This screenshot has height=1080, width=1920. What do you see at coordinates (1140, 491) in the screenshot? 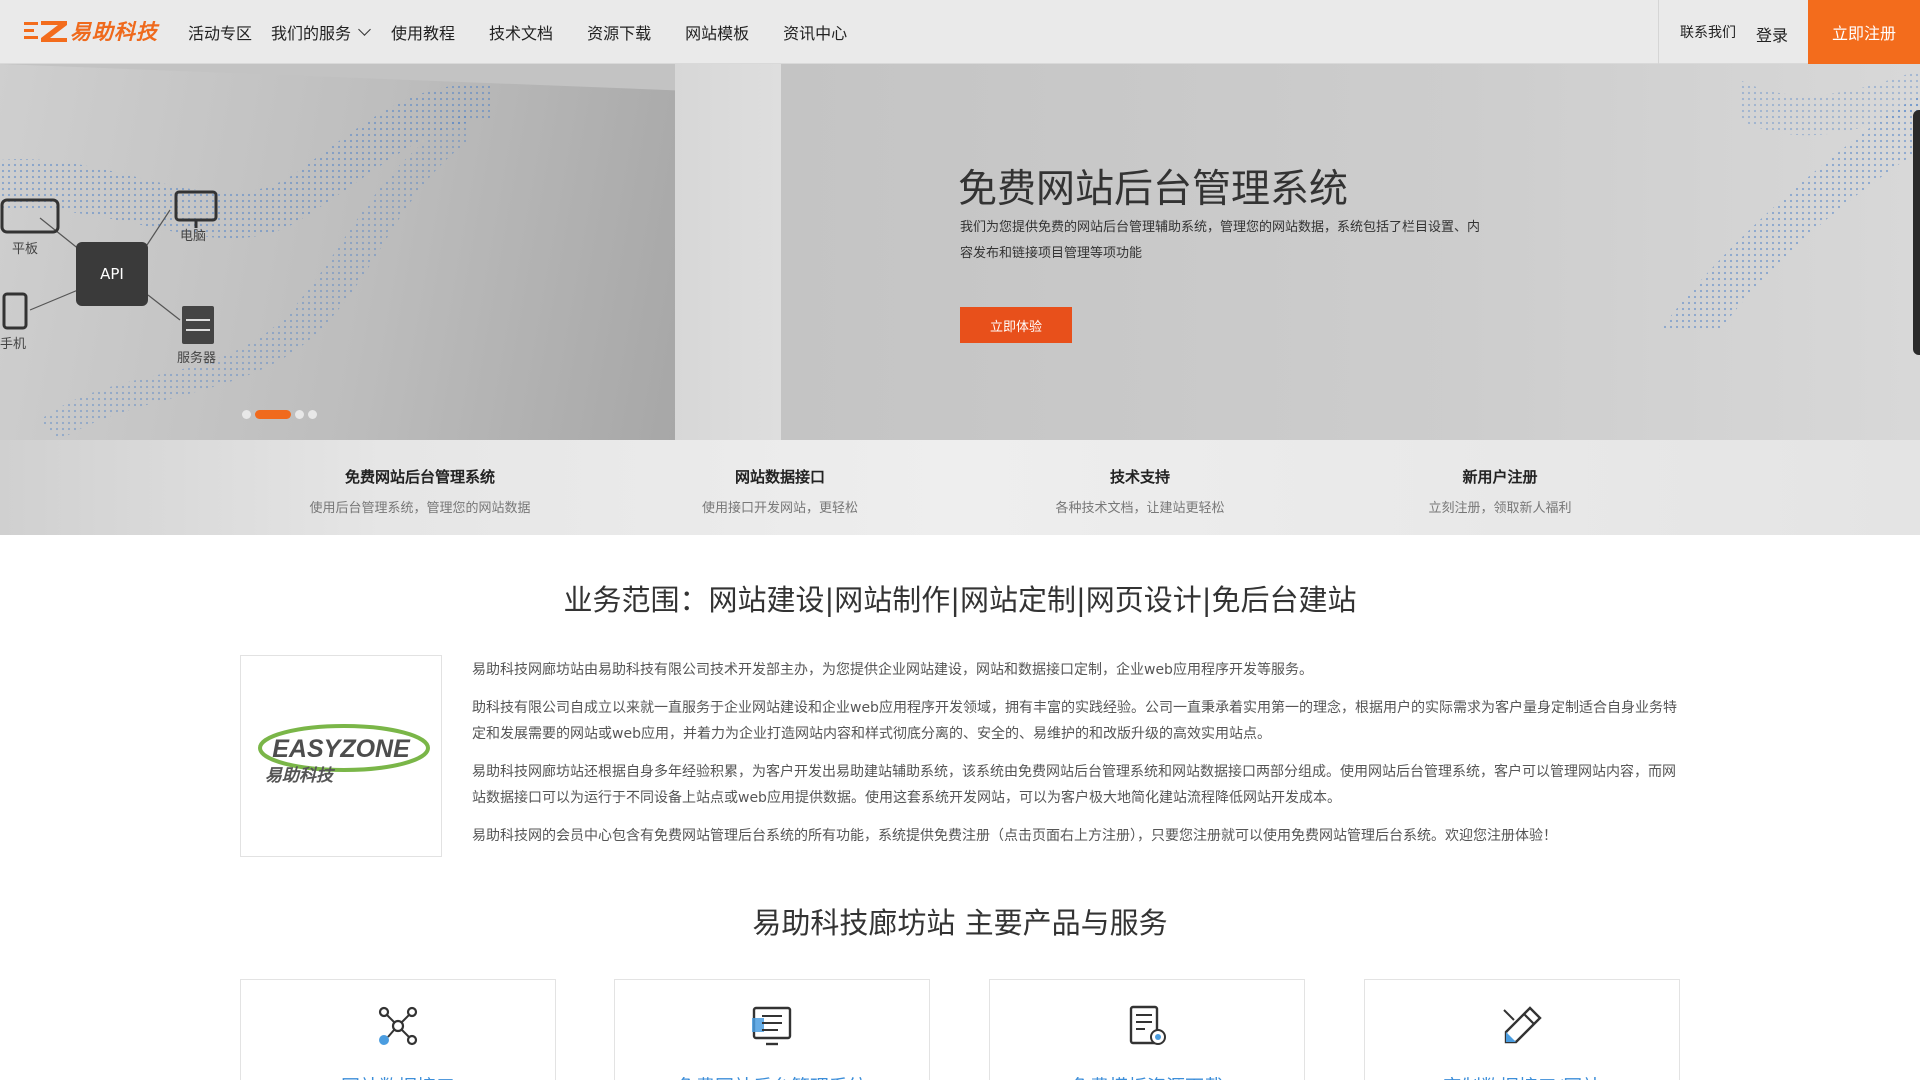
I see `feature-item: 技术支持 各种技术文档，让建站更轻松` at bounding box center [1140, 491].